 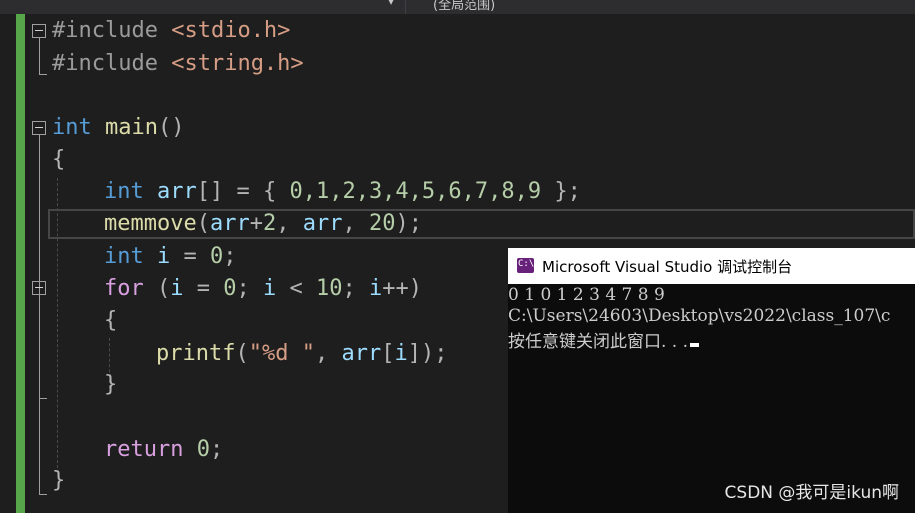 I want to click on visual-studio-console-icon: C:\, so click(x=525, y=265).